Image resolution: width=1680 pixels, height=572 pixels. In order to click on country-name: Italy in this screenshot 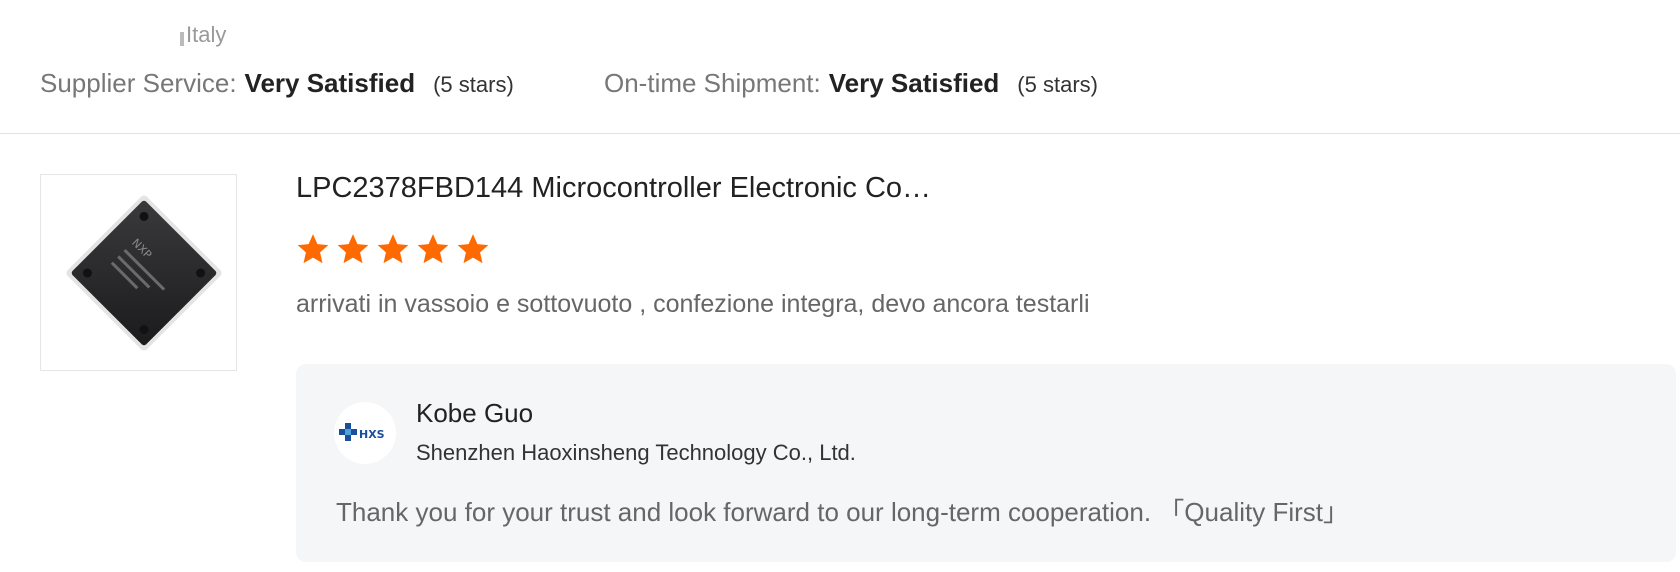, I will do `click(206, 34)`.